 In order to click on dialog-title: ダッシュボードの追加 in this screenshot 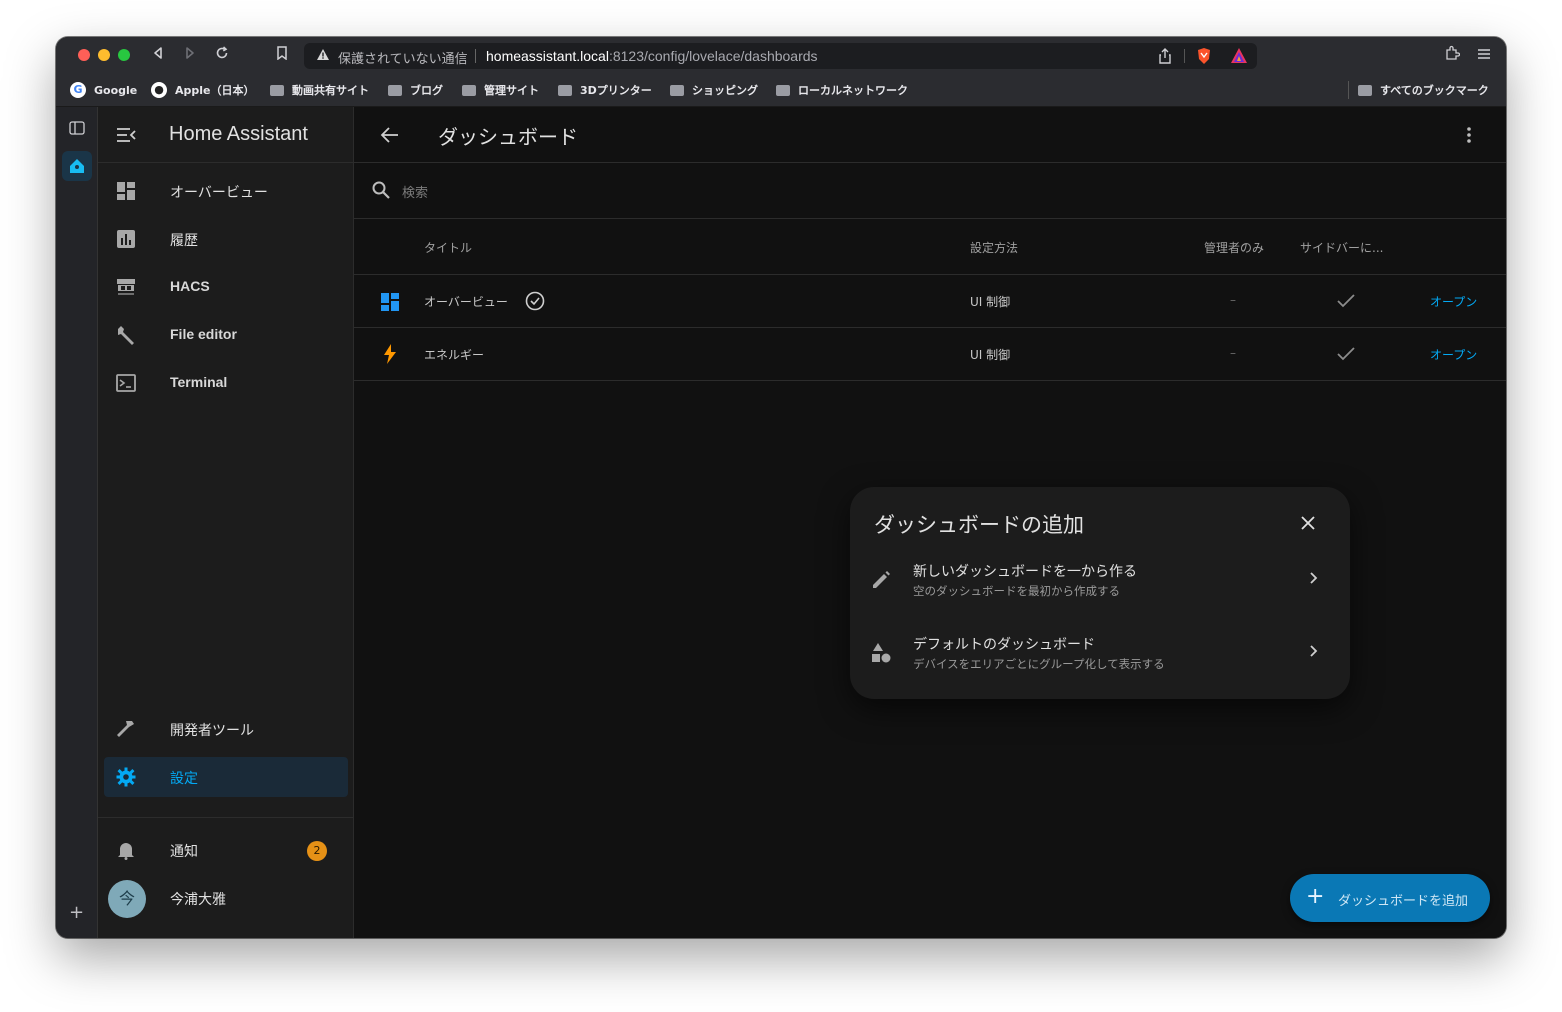, I will do `click(979, 525)`.